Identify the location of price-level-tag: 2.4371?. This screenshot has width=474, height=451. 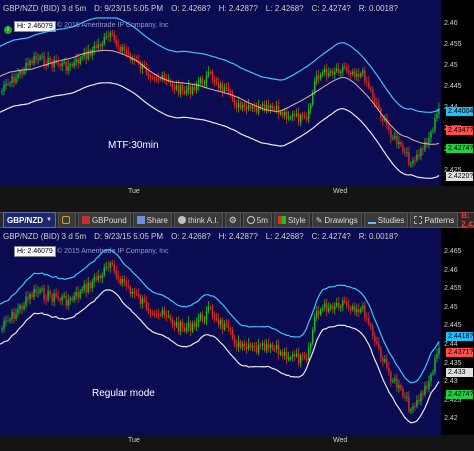
(460, 352).